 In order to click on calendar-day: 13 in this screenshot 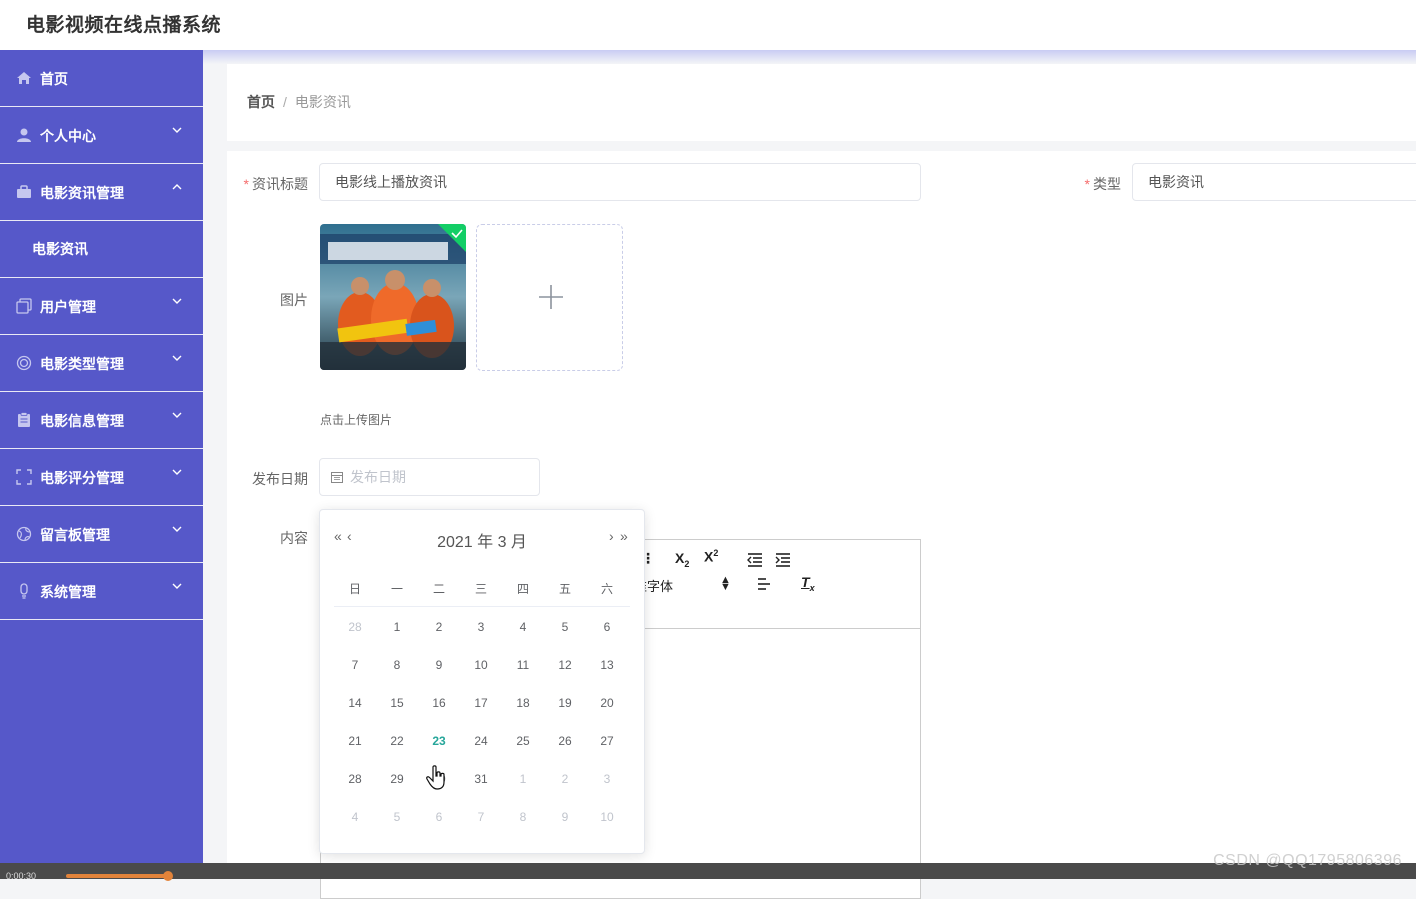, I will do `click(607, 665)`.